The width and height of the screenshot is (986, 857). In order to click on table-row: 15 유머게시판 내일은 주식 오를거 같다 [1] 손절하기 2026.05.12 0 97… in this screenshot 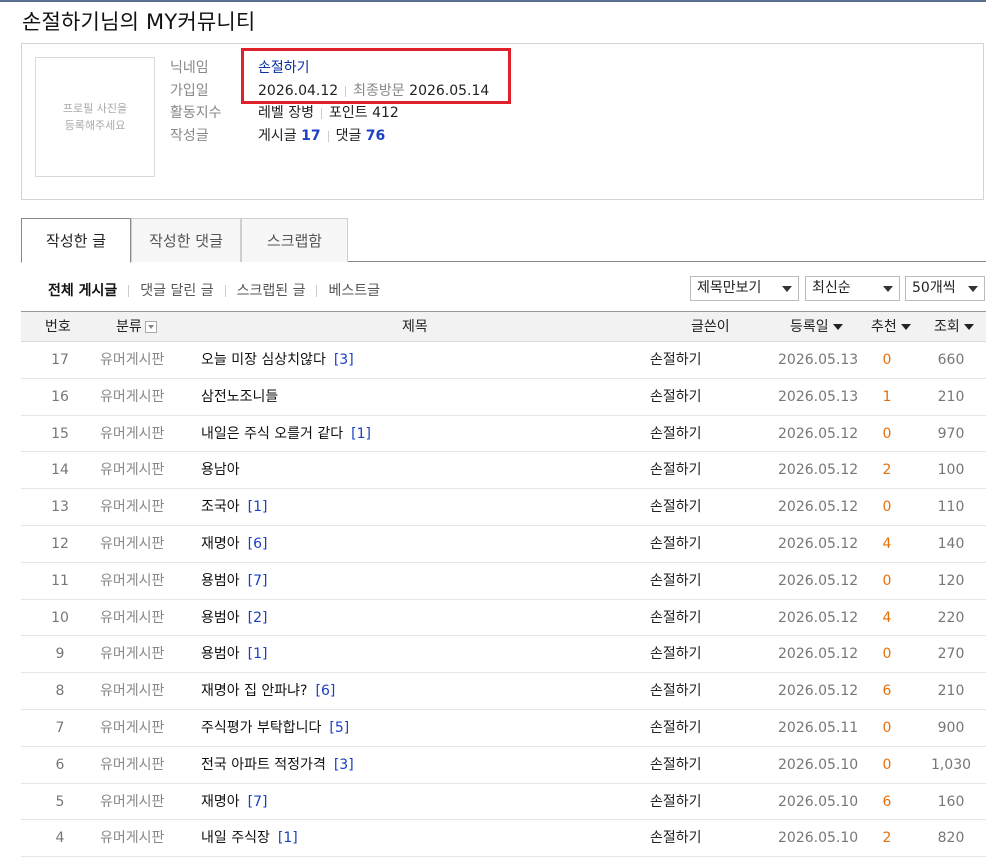, I will do `click(503, 434)`.